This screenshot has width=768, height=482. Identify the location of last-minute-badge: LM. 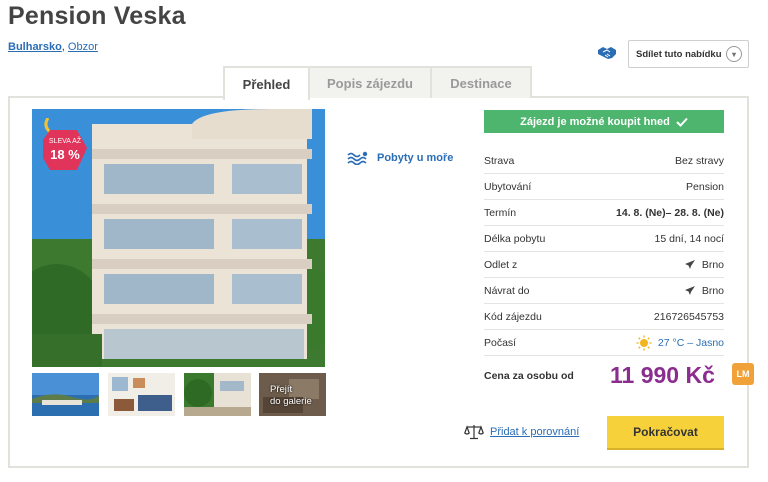
(743, 374).